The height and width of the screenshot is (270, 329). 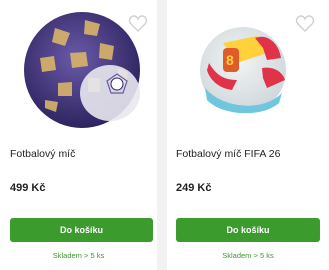 I want to click on product-title: Fotbalový míč, so click(x=42, y=154).